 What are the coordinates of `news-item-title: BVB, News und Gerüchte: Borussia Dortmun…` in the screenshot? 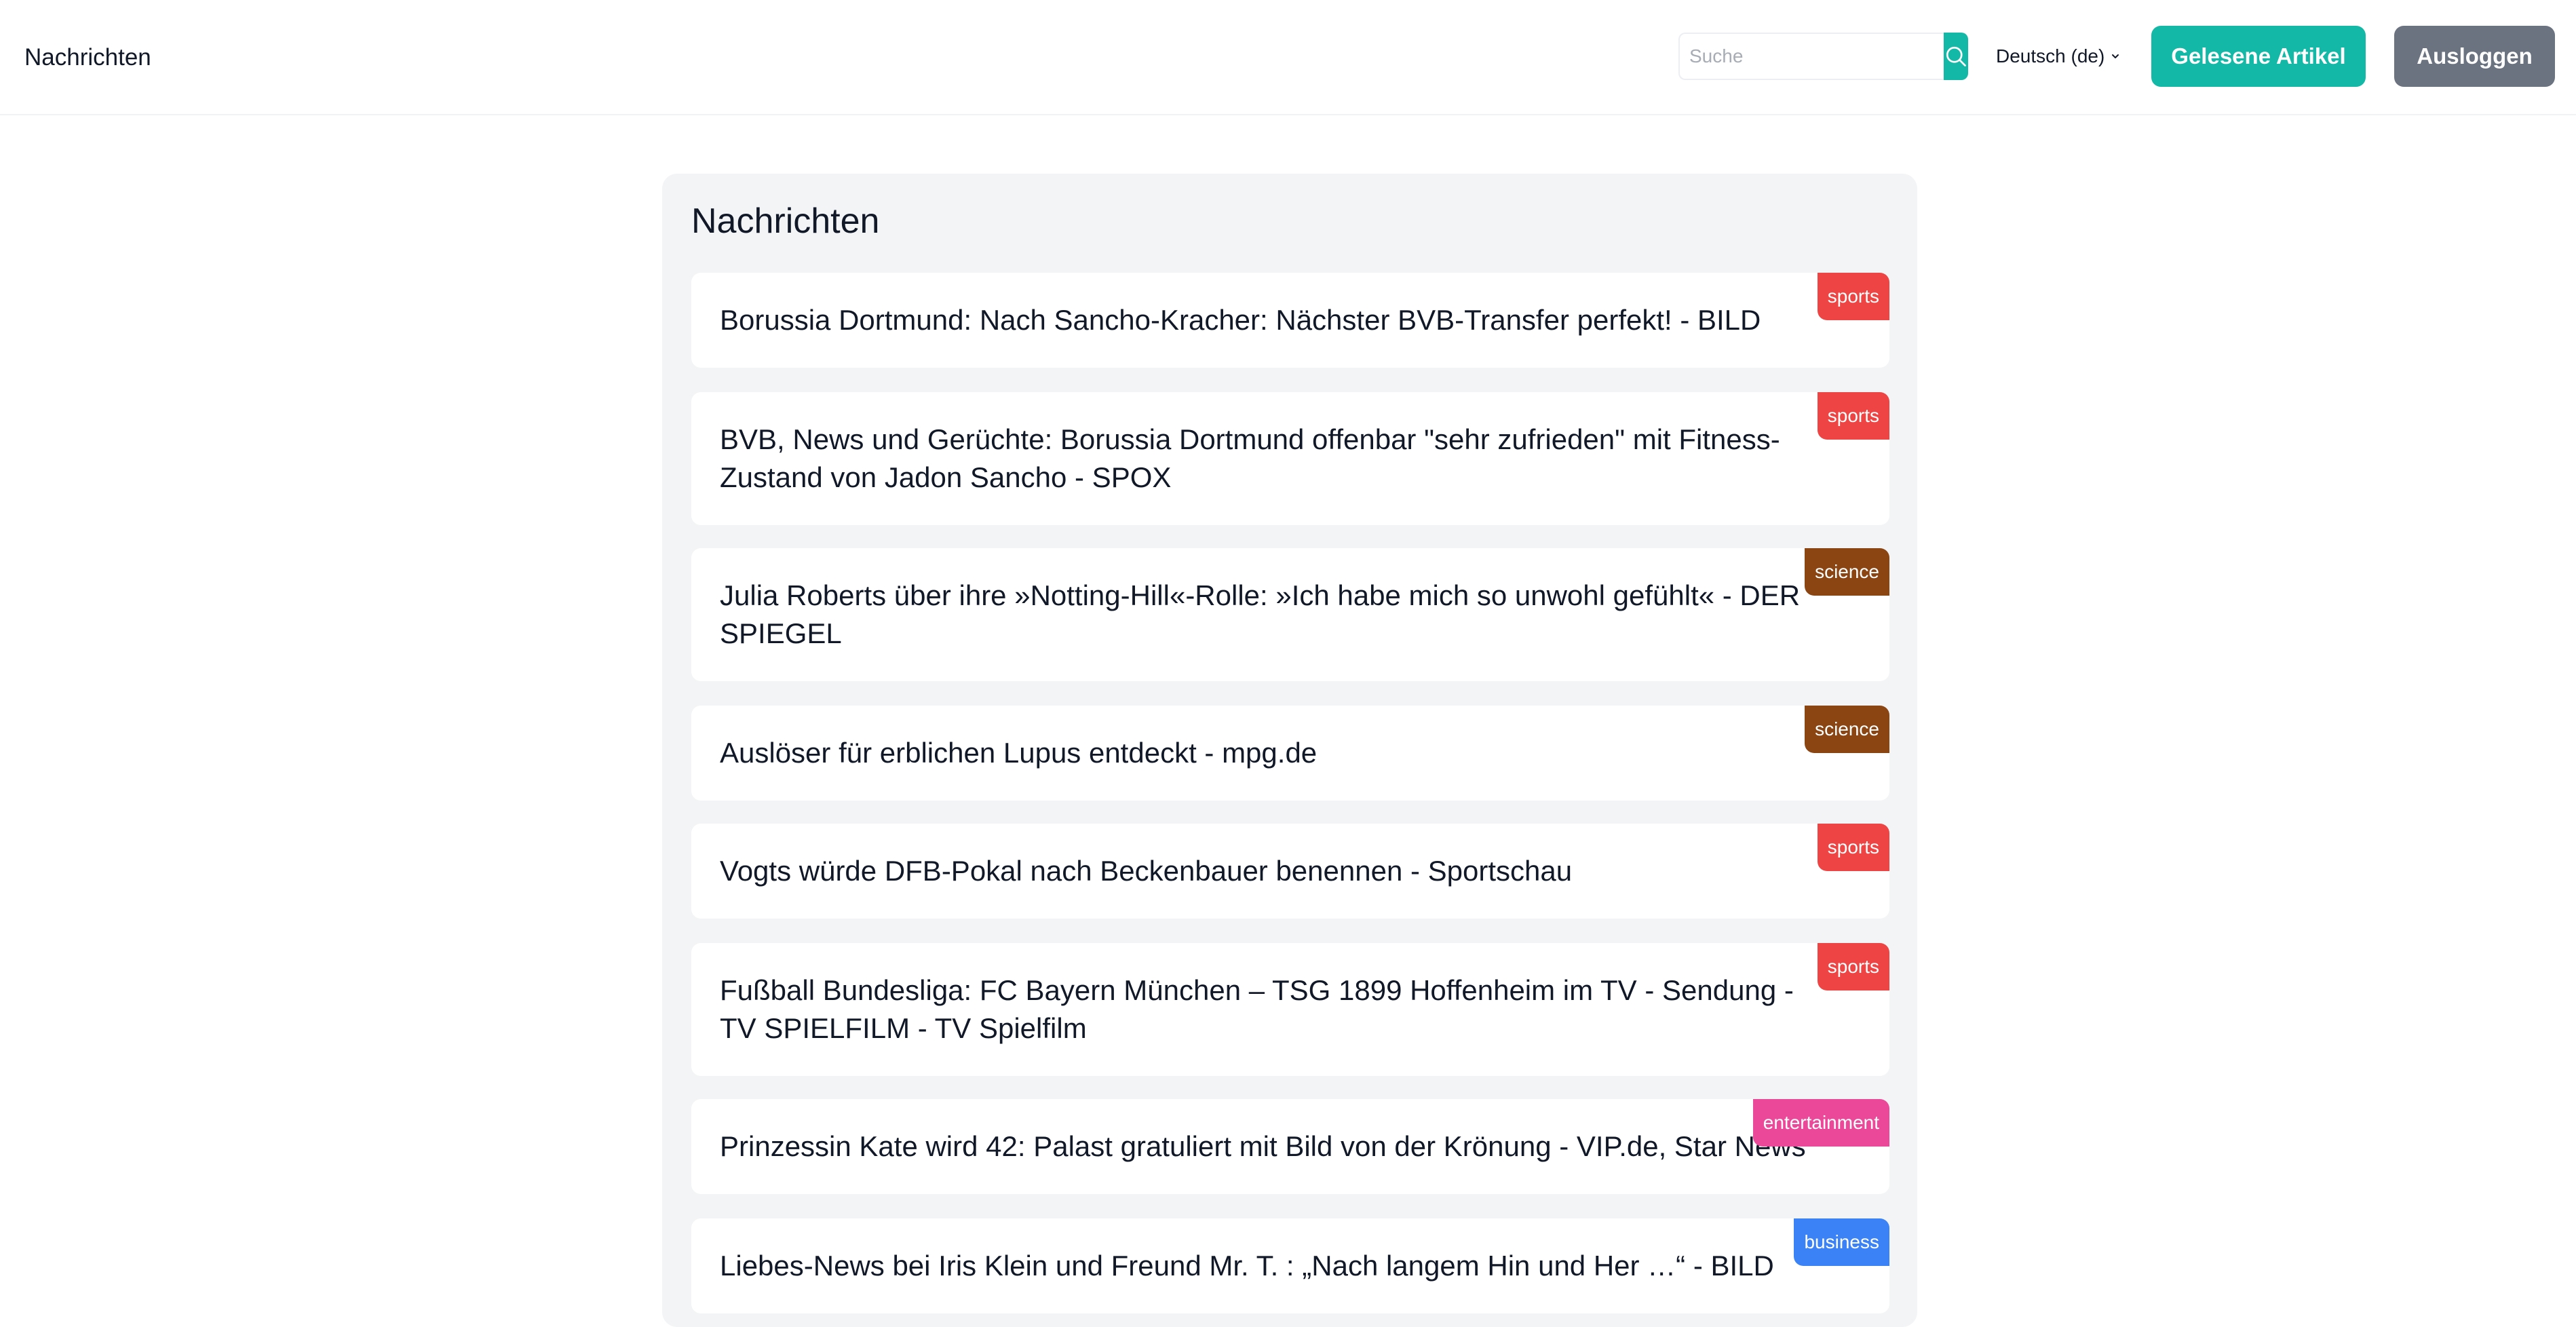 It's located at (1250, 458).